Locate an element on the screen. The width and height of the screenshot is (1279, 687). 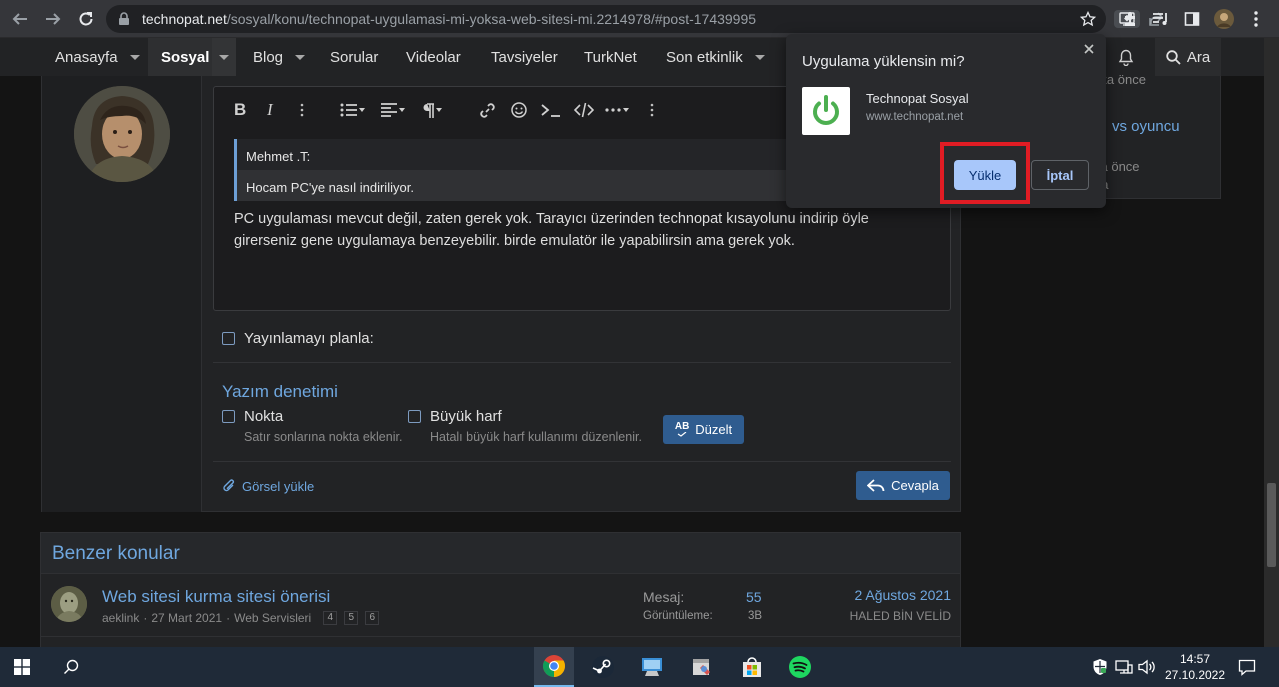
volume-icon is located at coordinates (1147, 667).